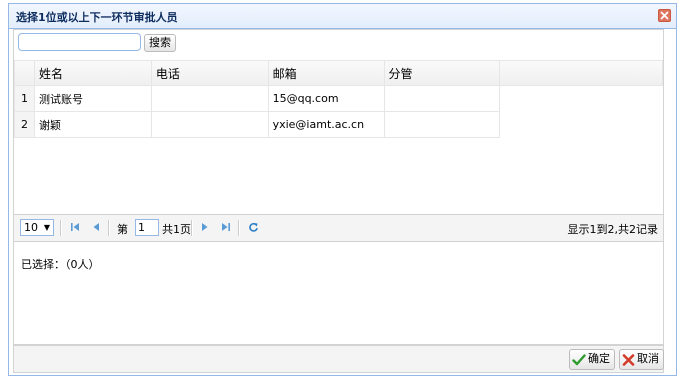  Describe the element at coordinates (342, 16) in the screenshot. I see `dialog-titlebar: 选择1位或以上下一环节审批人员` at that location.